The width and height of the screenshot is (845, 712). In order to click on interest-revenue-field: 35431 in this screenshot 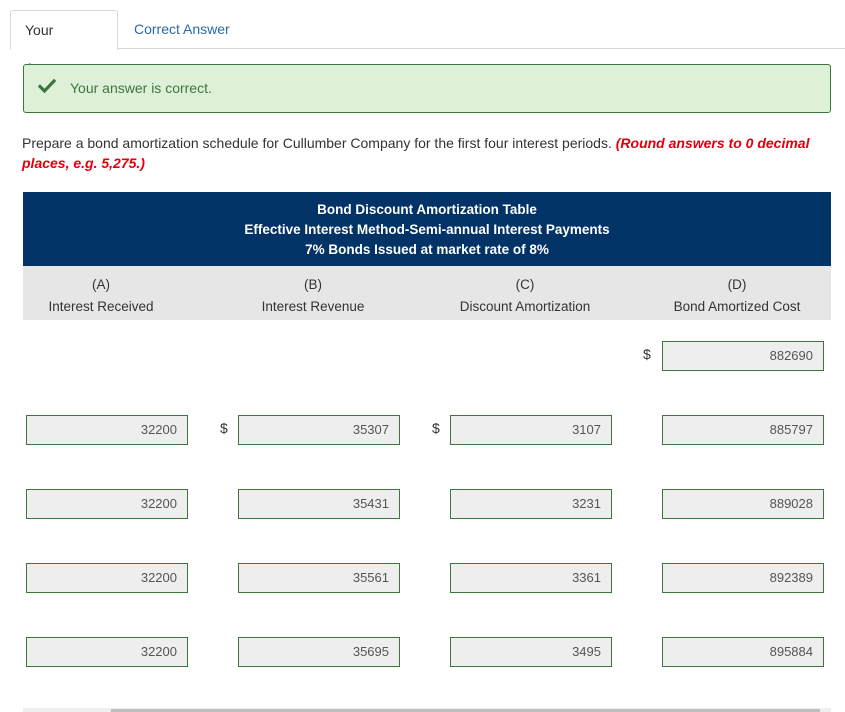, I will do `click(319, 504)`.